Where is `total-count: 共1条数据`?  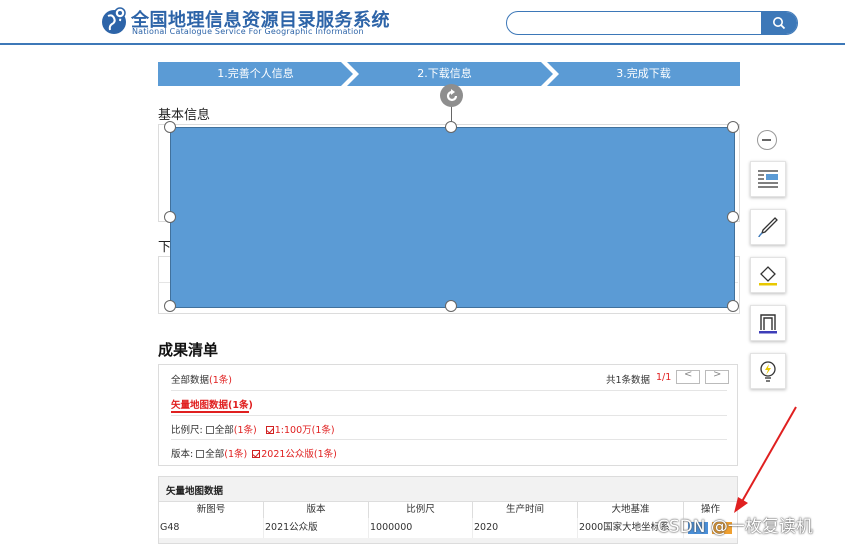 total-count: 共1条数据 is located at coordinates (628, 380).